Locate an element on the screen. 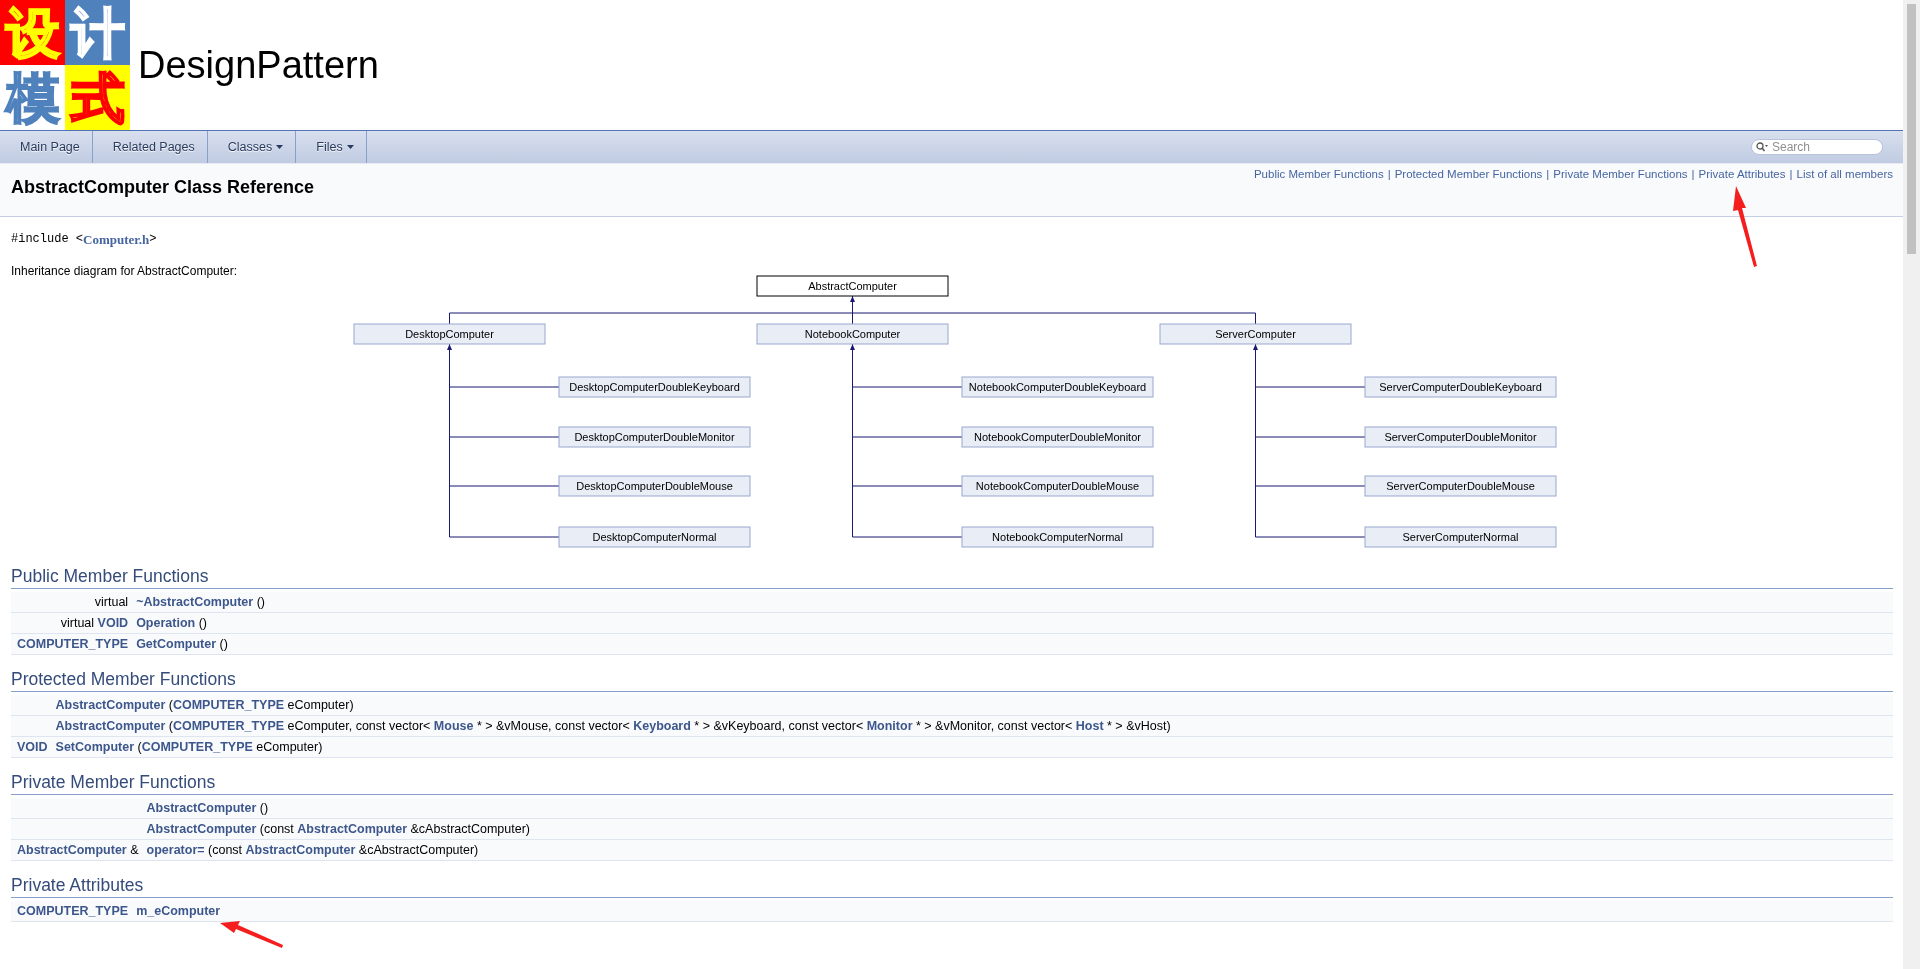 Image resolution: width=1920 pixels, height=969 pixels. class-node: ServerComputerDoubleMouse is located at coordinates (1460, 486).